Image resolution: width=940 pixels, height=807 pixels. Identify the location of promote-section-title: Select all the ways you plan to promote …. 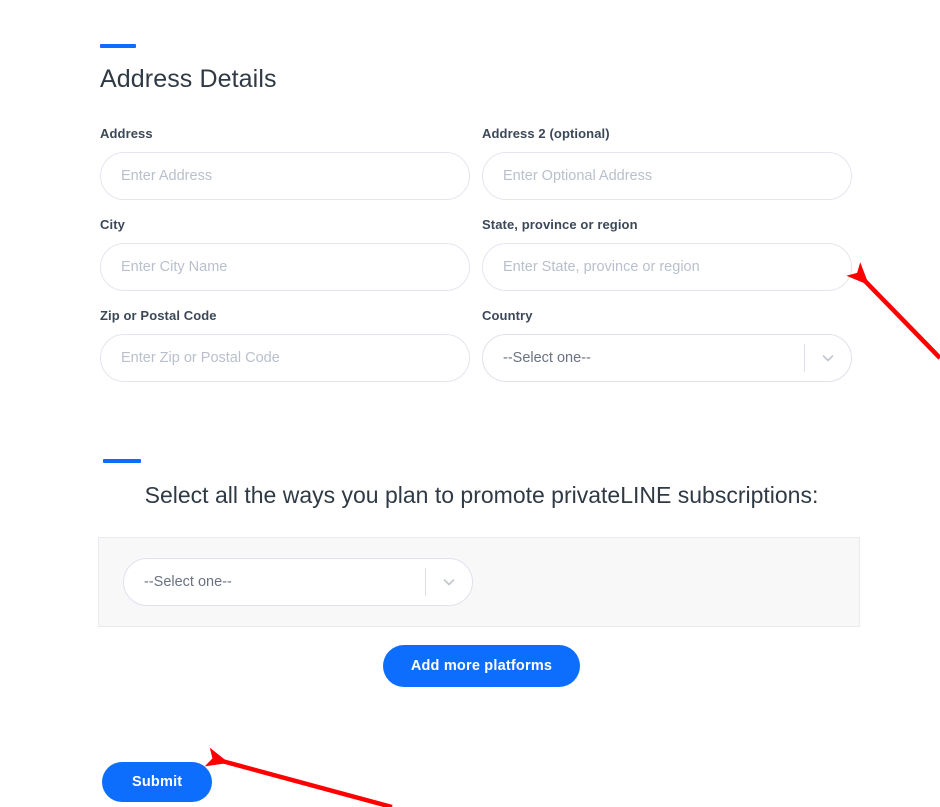
(481, 495).